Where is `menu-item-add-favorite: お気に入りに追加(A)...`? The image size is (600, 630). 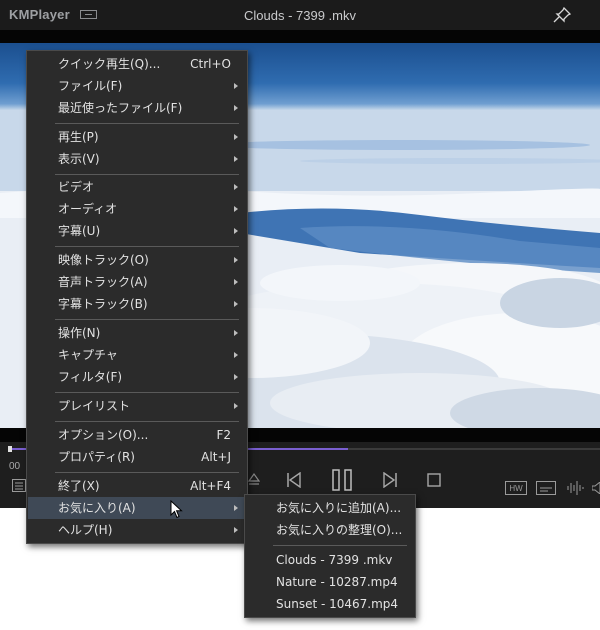
menu-item-add-favorite: お気に入りに追加(A)... is located at coordinates (330, 508).